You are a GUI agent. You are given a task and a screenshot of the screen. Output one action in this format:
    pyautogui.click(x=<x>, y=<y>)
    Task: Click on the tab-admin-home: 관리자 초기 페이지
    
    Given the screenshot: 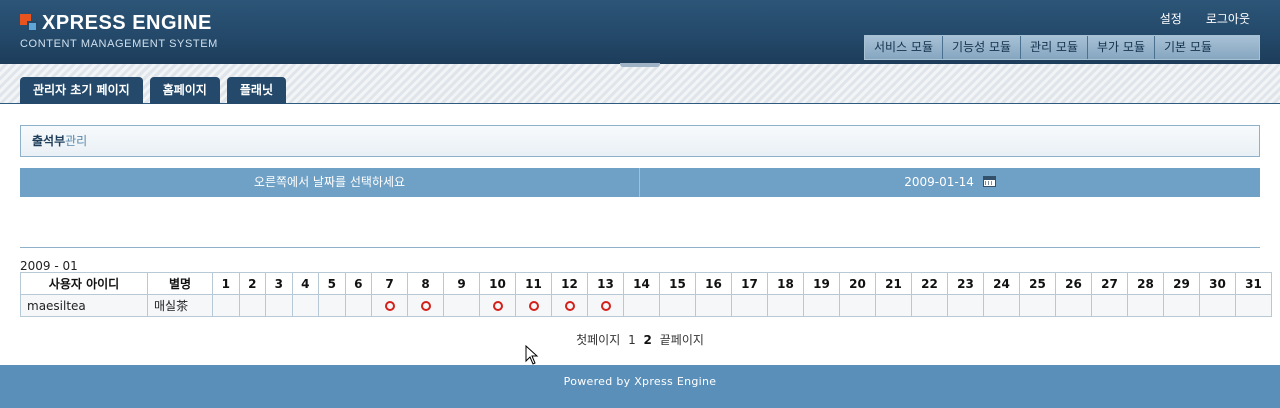 What is the action you would take?
    pyautogui.click(x=81, y=90)
    